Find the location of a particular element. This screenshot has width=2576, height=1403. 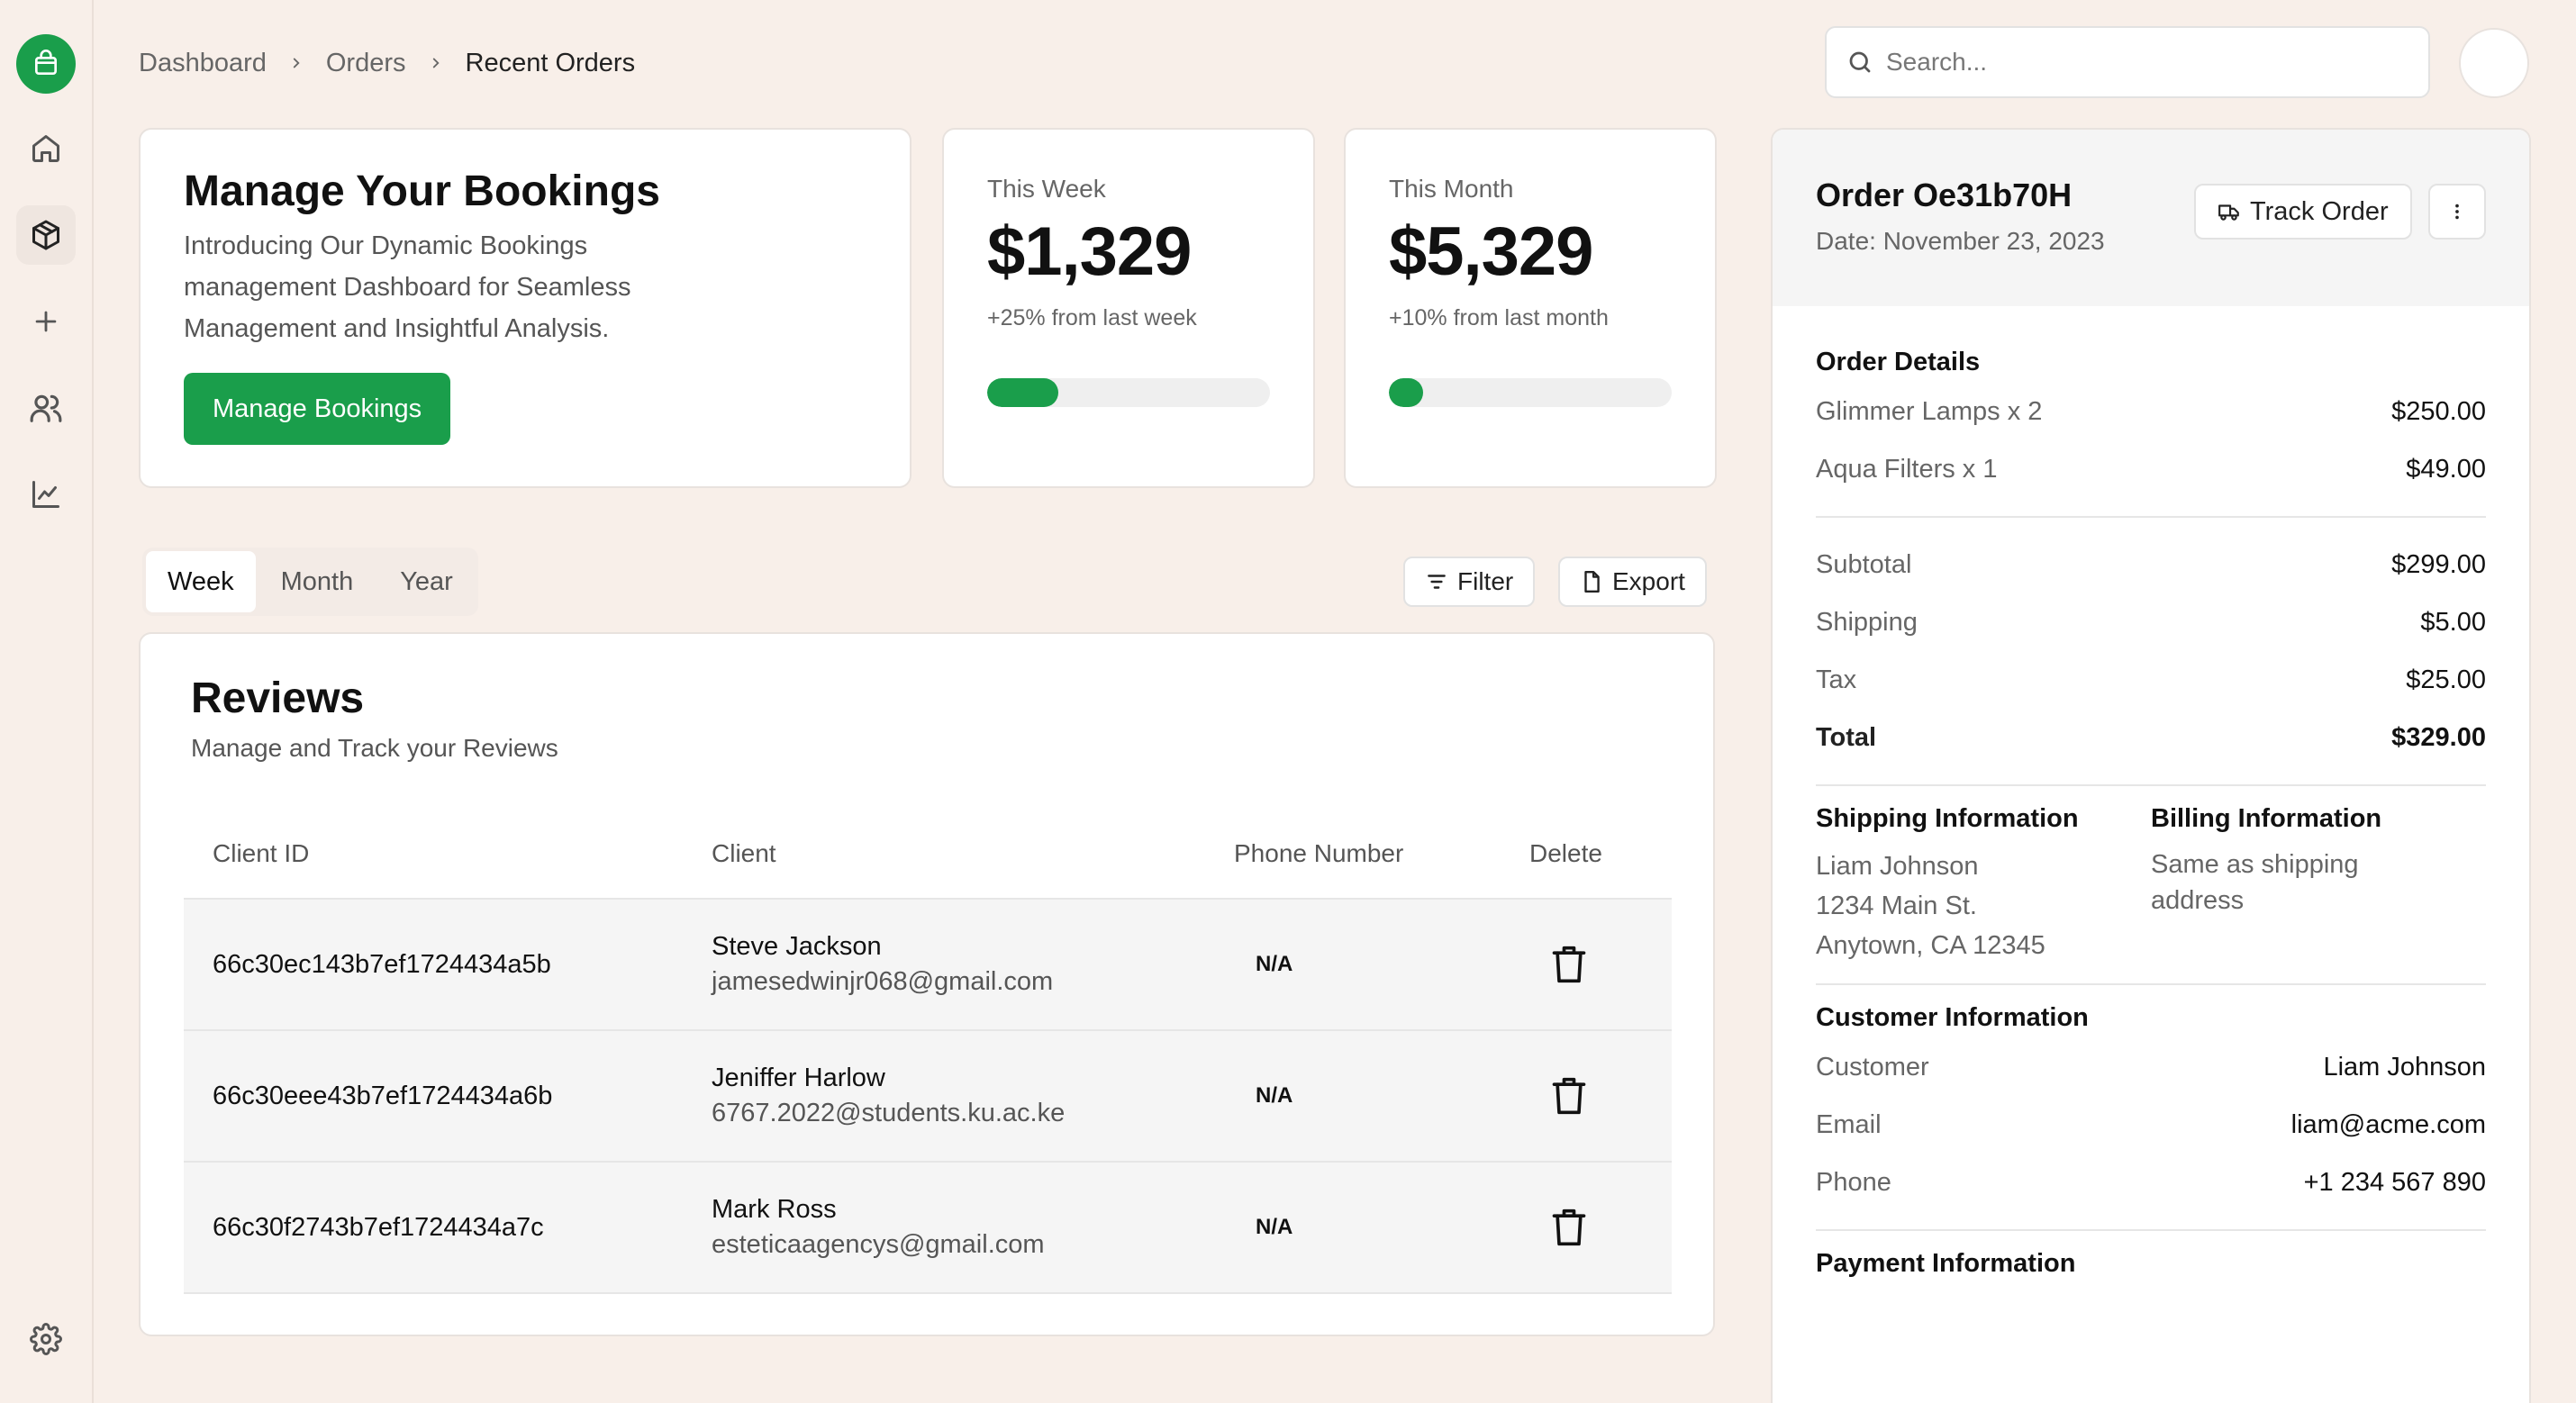

sidebar-item-analytics is located at coordinates (46, 494).